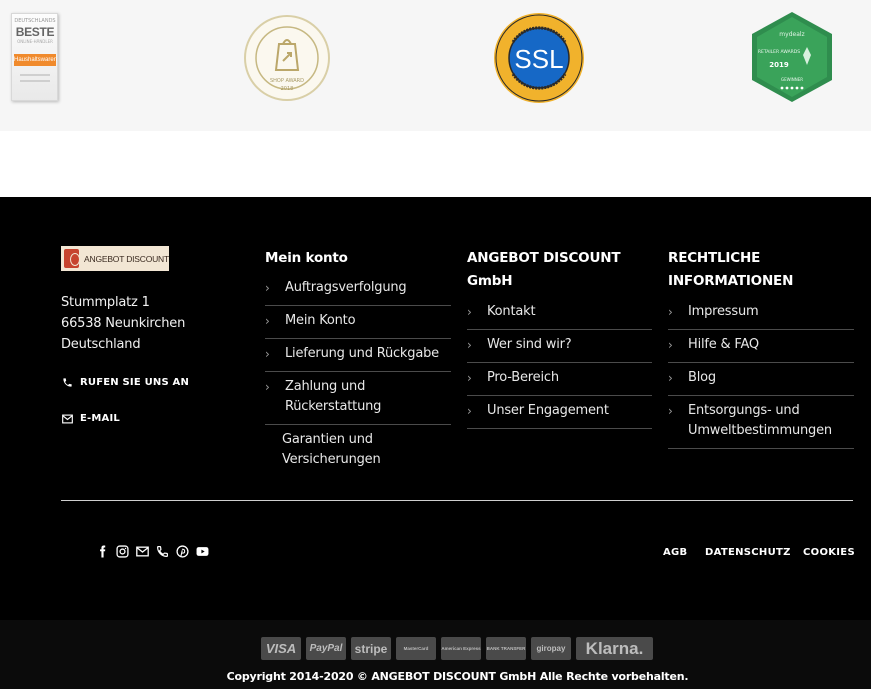 The height and width of the screenshot is (689, 871). What do you see at coordinates (559, 379) in the screenshot?
I see `footer-link-pro: › Pro-Bereich` at bounding box center [559, 379].